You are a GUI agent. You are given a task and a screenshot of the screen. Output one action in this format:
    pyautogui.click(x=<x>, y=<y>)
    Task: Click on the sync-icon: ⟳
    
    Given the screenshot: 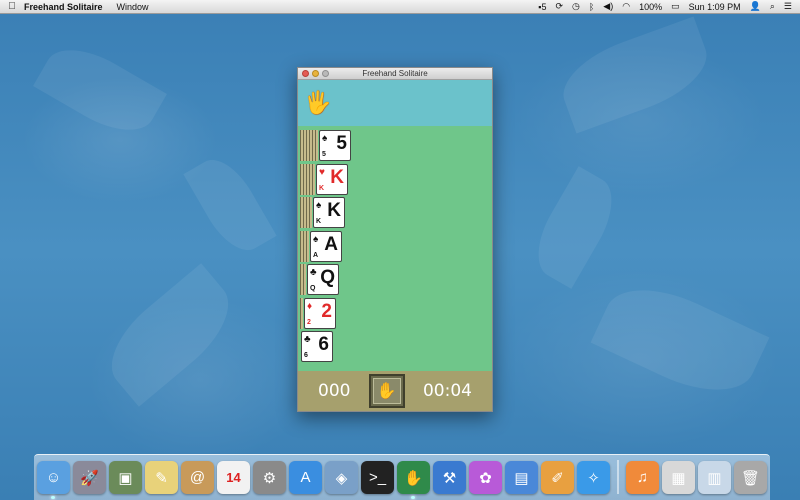 What is the action you would take?
    pyautogui.click(x=559, y=6)
    